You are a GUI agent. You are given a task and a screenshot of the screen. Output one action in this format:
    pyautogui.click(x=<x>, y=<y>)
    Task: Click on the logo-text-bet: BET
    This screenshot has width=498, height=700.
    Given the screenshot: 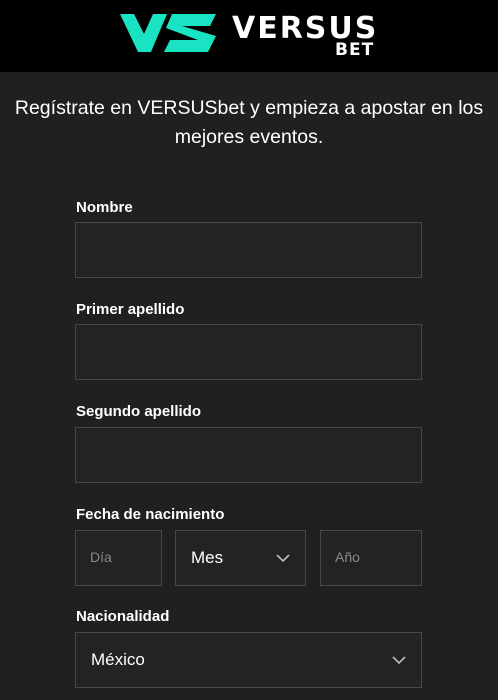 What is the action you would take?
    pyautogui.click(x=355, y=50)
    